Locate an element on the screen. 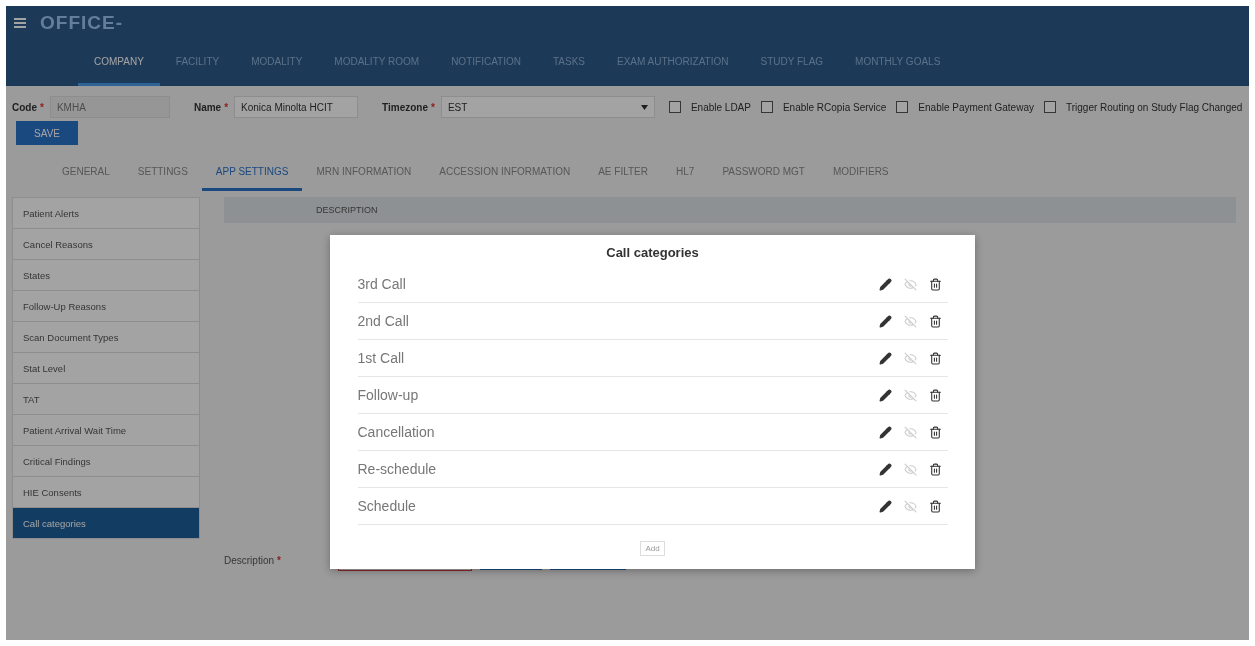  sidebar-item: Critical Findings is located at coordinates (106, 461).